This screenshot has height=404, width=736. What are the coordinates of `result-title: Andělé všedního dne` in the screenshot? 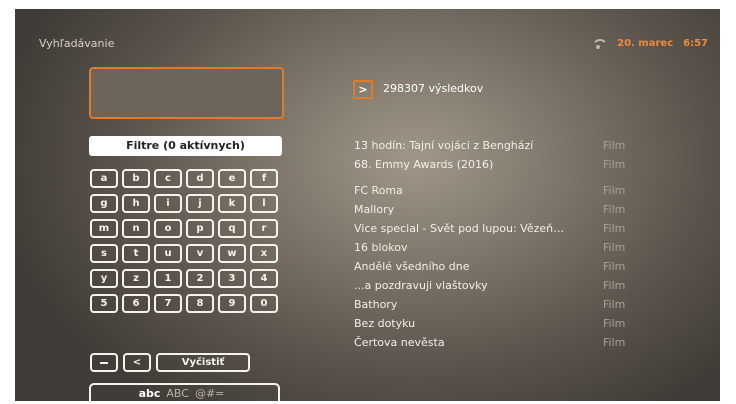 It's located at (412, 266).